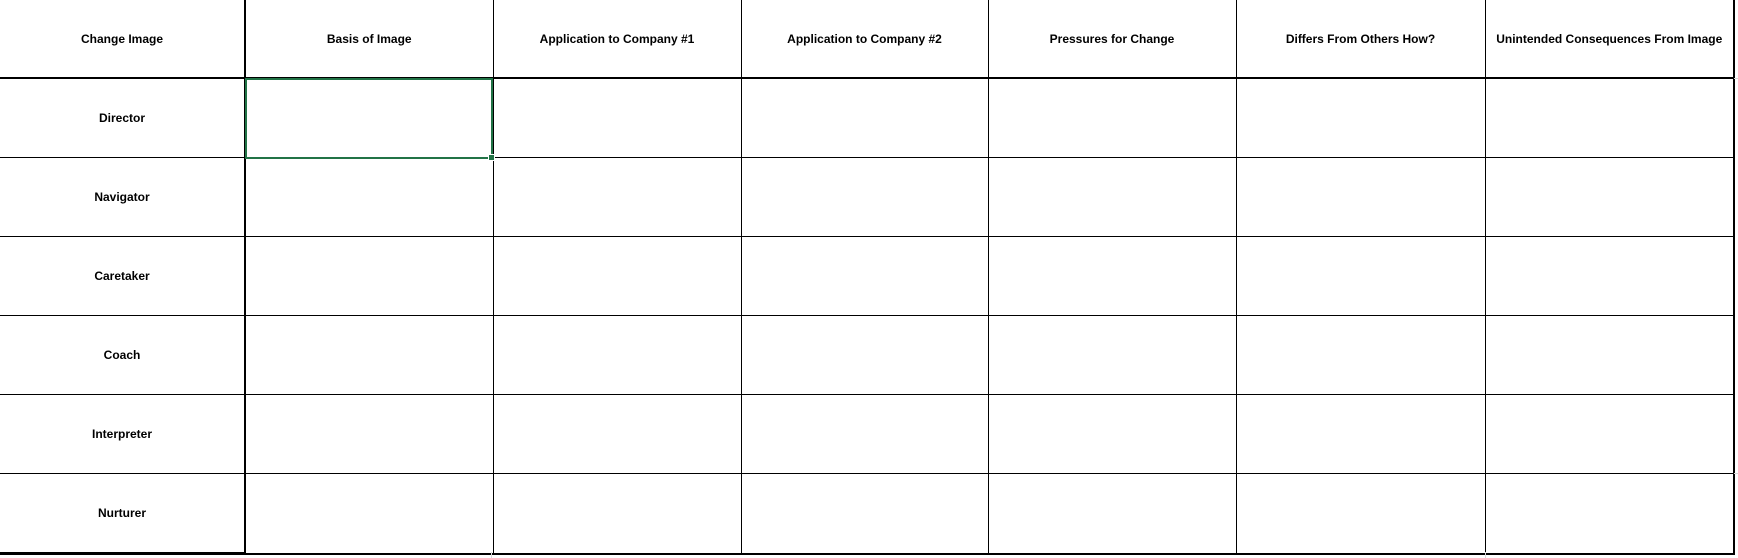 The width and height of the screenshot is (1738, 558). Describe the element at coordinates (1609, 276) in the screenshot. I see `cell-caretaker-unintended-consequences-from-image` at that location.